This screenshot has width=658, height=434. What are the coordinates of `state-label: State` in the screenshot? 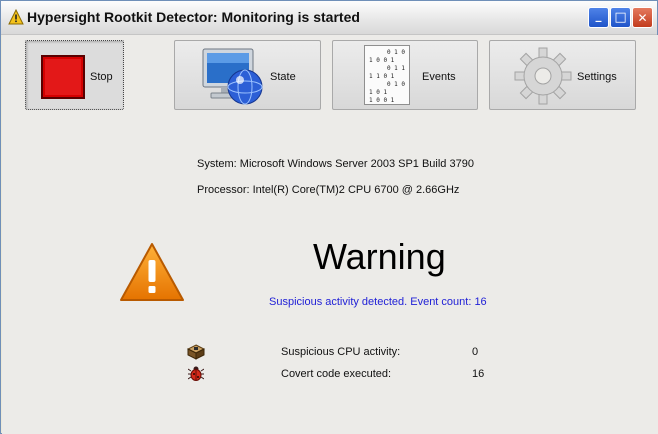 It's located at (283, 77).